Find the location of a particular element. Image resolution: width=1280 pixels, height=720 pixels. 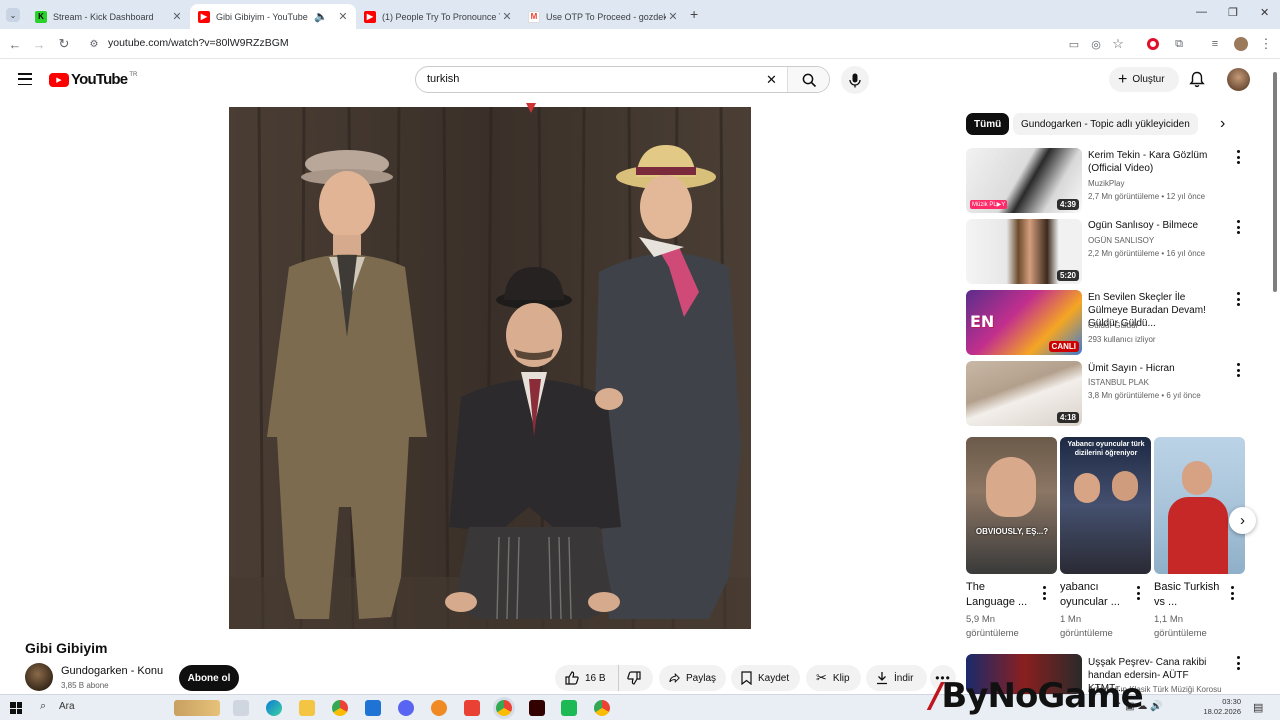

like-button: 16 B is located at coordinates (586, 678).